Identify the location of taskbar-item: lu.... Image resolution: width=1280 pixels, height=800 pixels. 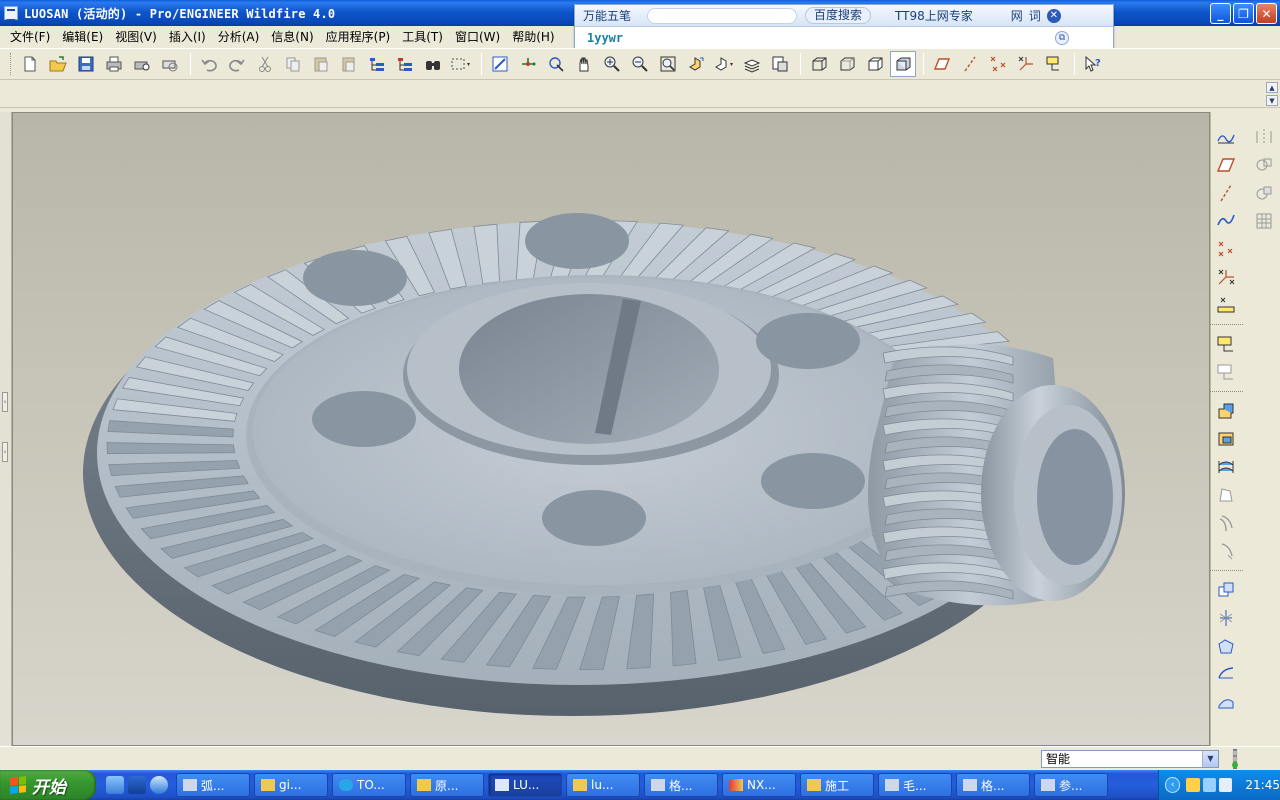
(603, 785).